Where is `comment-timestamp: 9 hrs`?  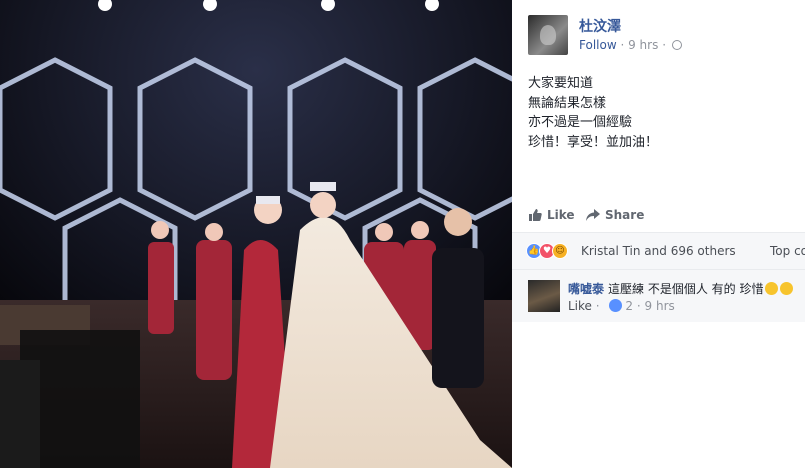 comment-timestamp: 9 hrs is located at coordinates (660, 306).